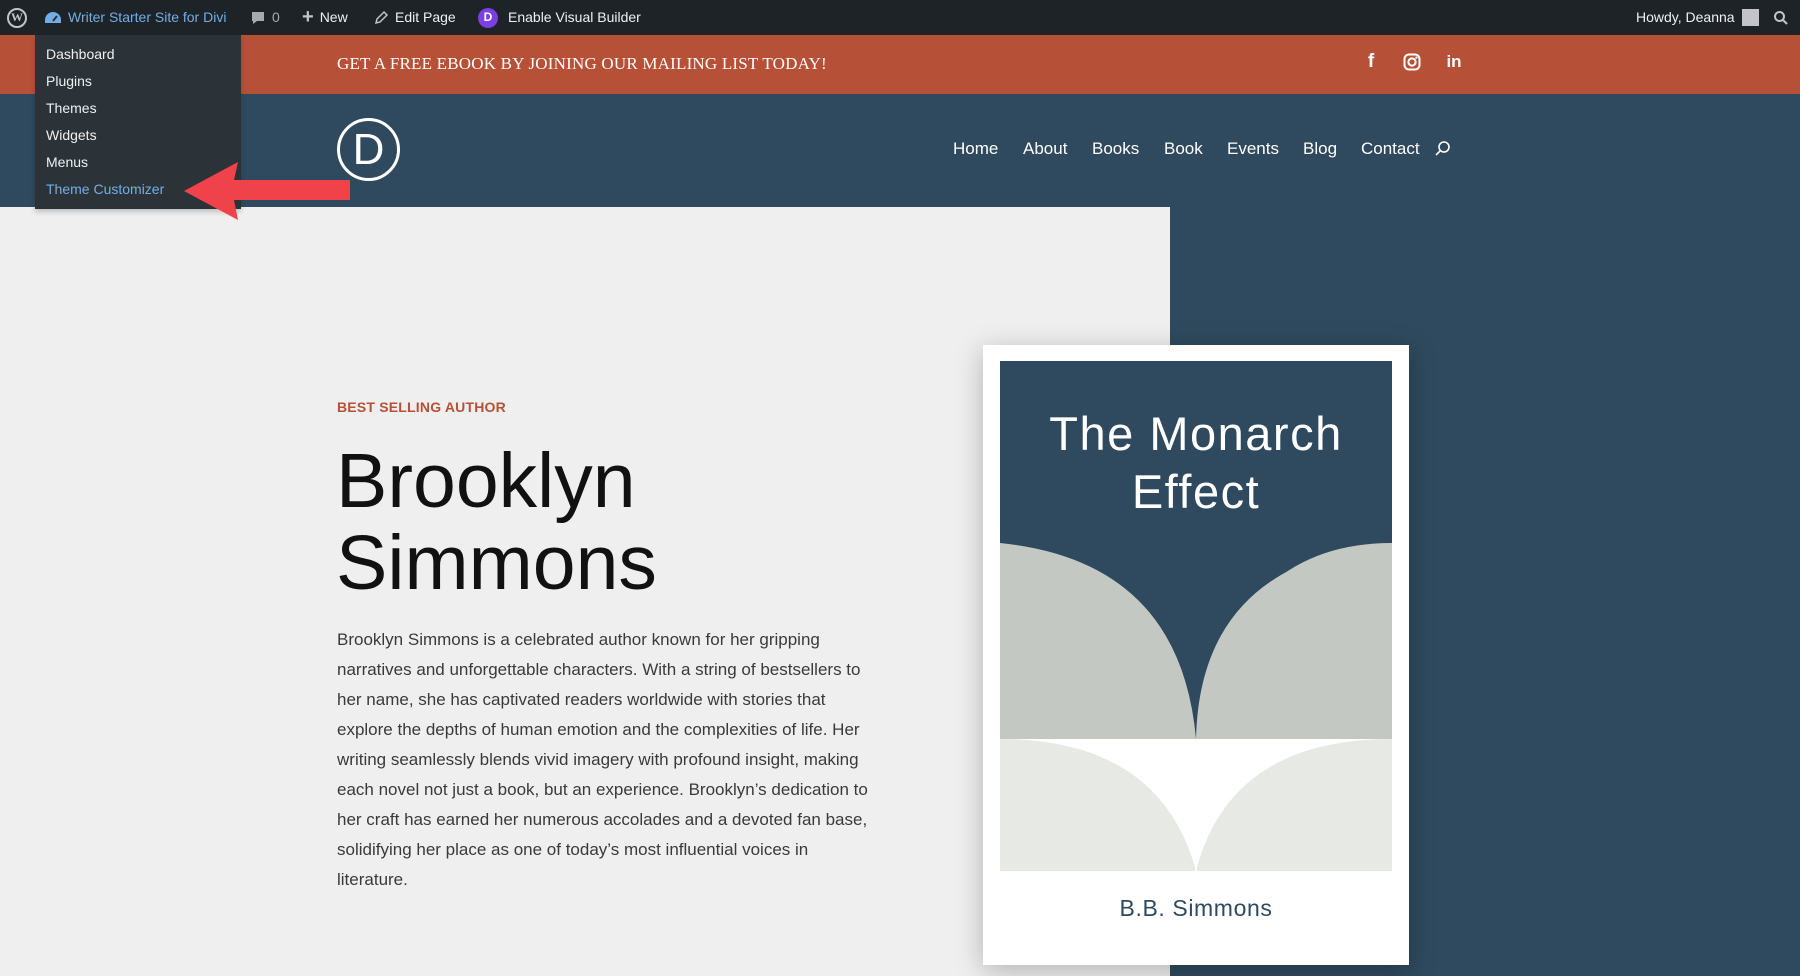  Describe the element at coordinates (1196, 616) in the screenshot. I see `book-cover: The Monarch Effect` at that location.